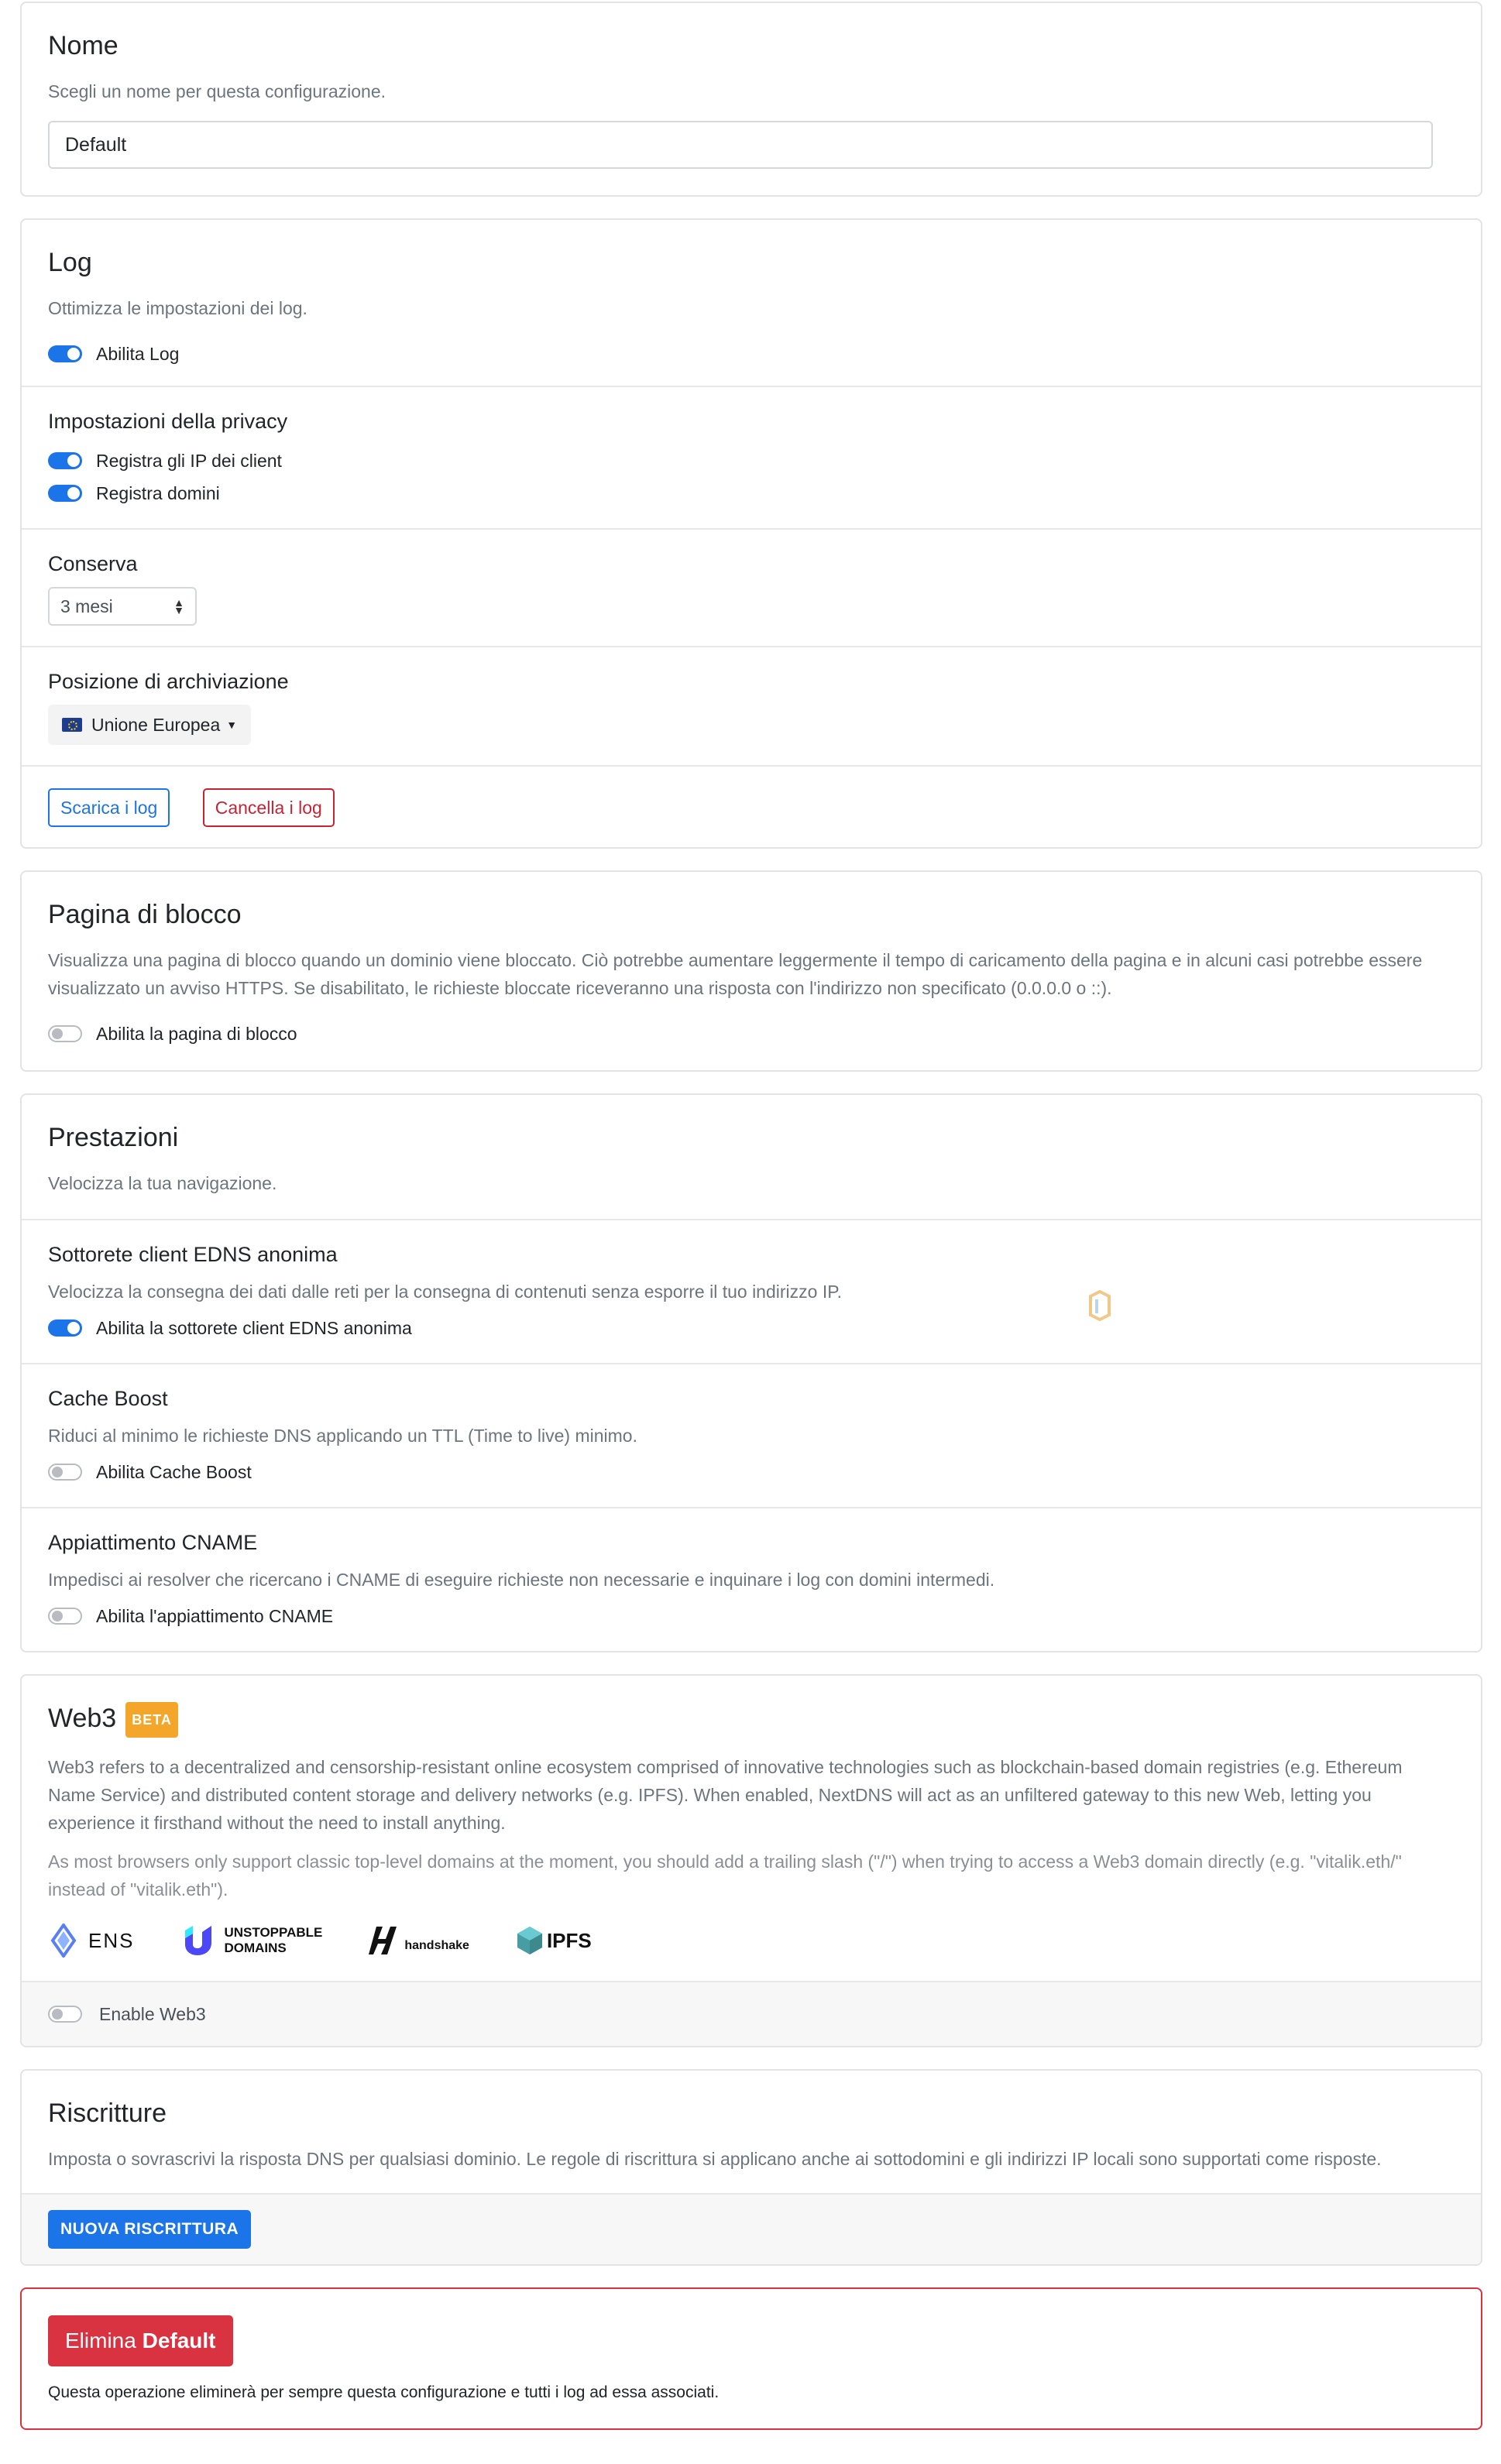 The width and height of the screenshot is (1501, 2464). I want to click on log-domains-toggle, so click(65, 493).